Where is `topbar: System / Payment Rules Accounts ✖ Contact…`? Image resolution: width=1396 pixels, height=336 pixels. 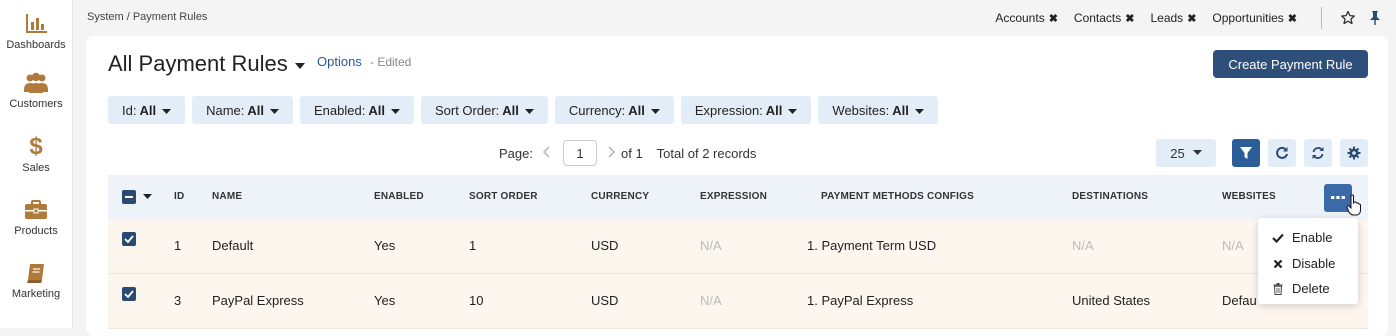
topbar: System / Payment Rules Accounts ✖ Contact… is located at coordinates (734, 18).